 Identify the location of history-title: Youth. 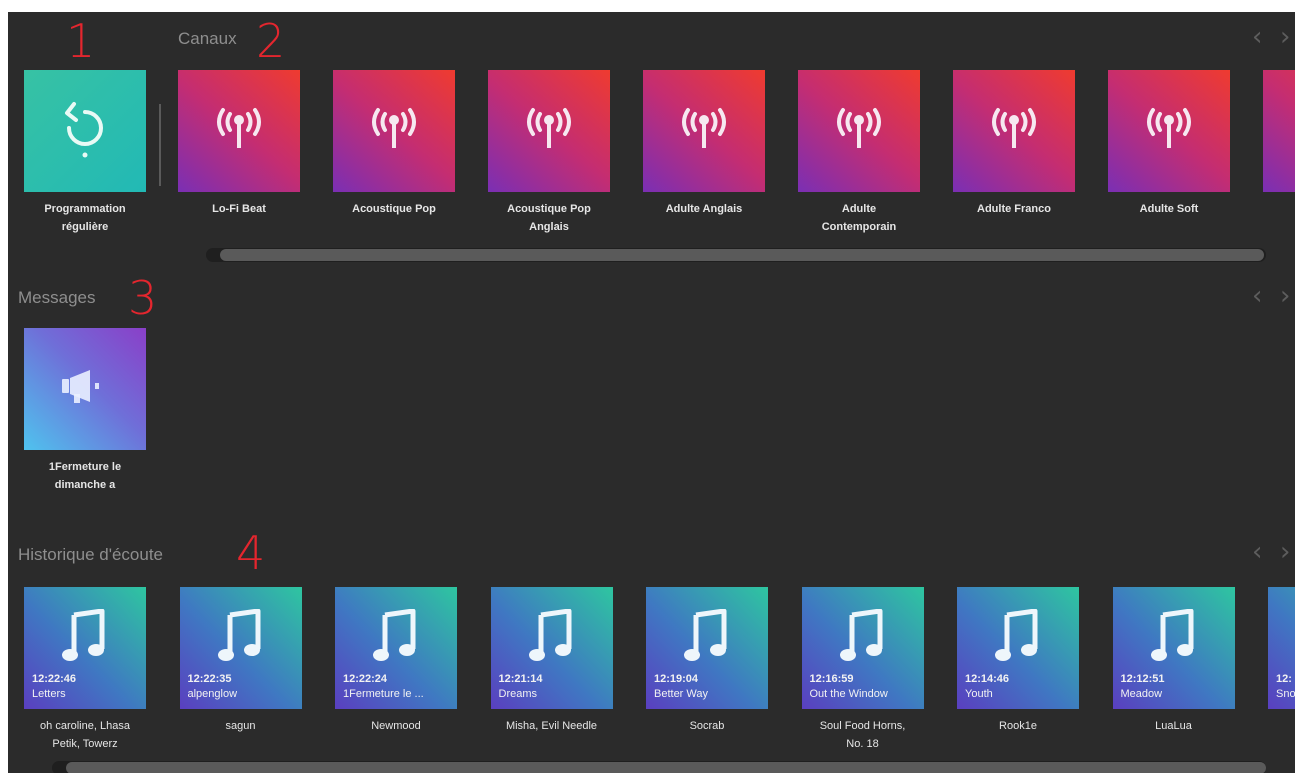
(979, 694).